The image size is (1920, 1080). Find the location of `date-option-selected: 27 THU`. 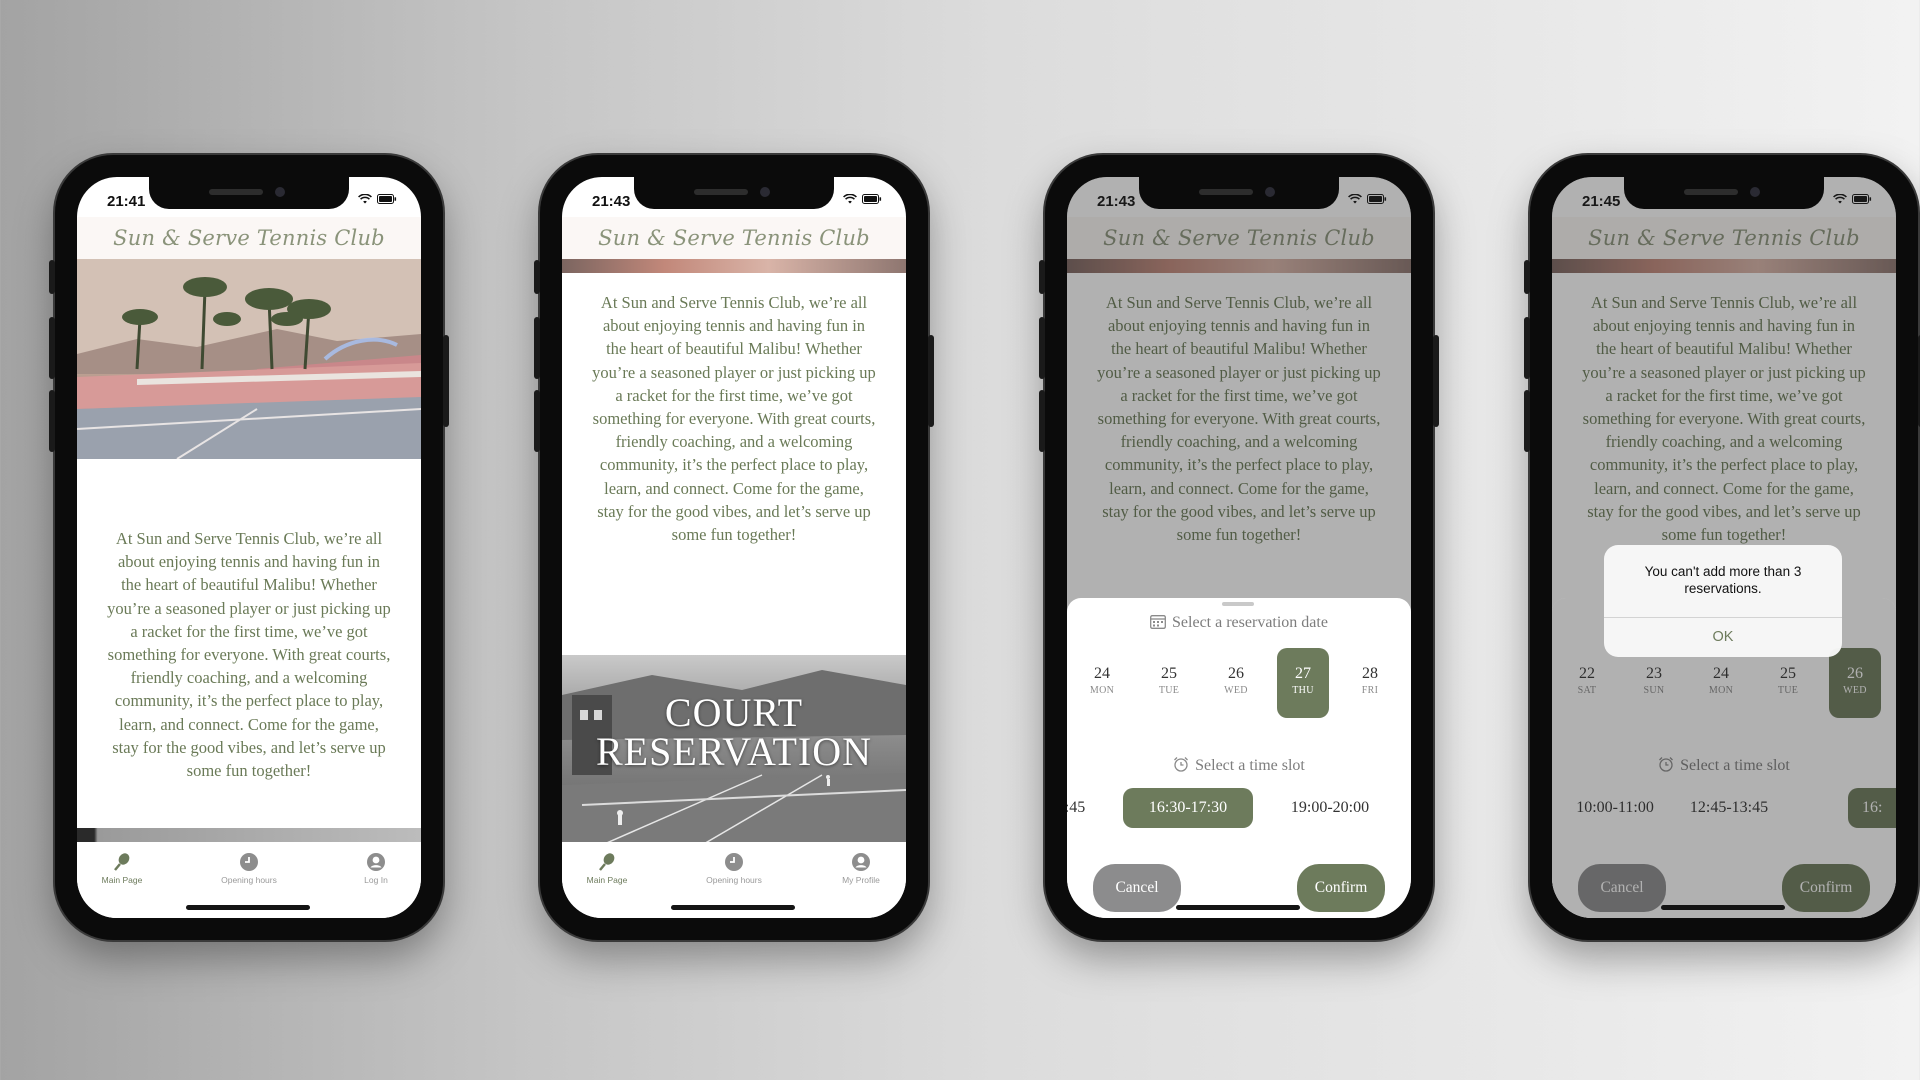

date-option-selected: 27 THU is located at coordinates (1303, 683).